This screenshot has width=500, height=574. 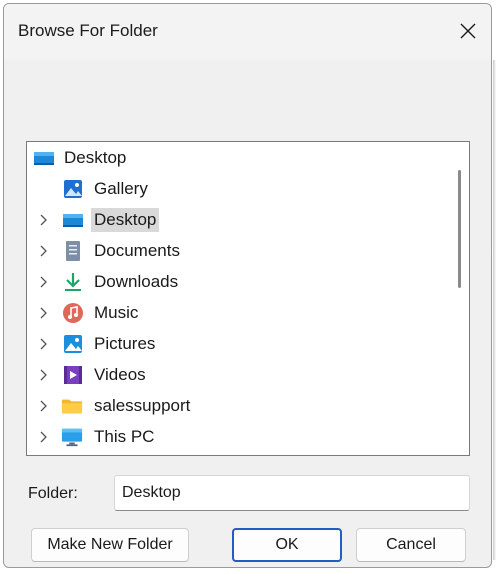 What do you see at coordinates (237, 313) in the screenshot?
I see `tree-item-music: Music` at bounding box center [237, 313].